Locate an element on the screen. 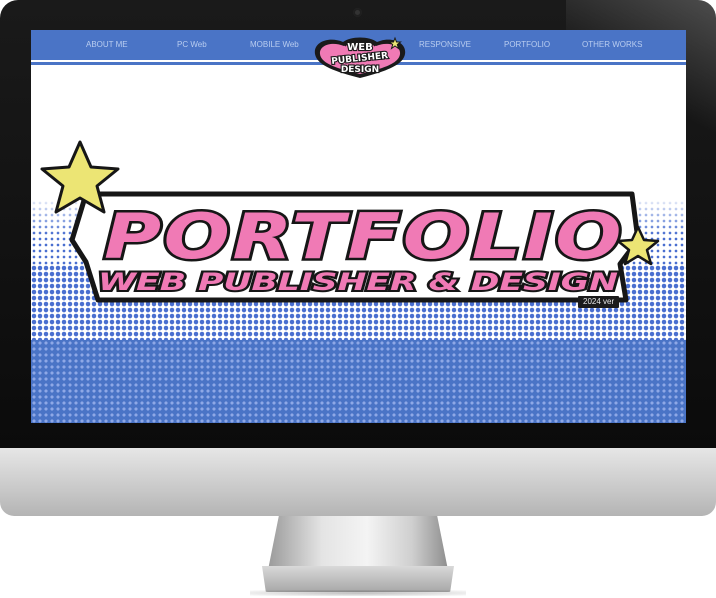 The image size is (716, 598). nav-about-me: ABOUT ME is located at coordinates (107, 45).